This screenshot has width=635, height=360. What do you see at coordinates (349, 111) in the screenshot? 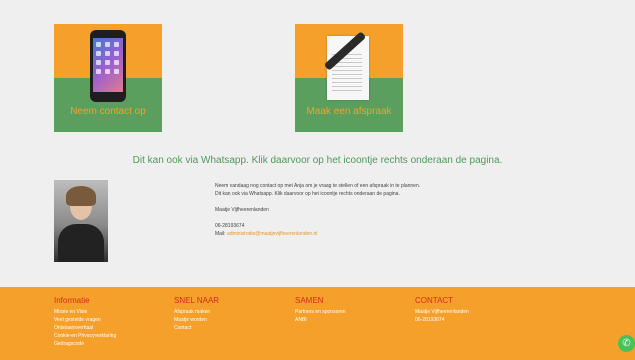
I see `appointment-tile-label: Maak een afspraak` at bounding box center [349, 111].